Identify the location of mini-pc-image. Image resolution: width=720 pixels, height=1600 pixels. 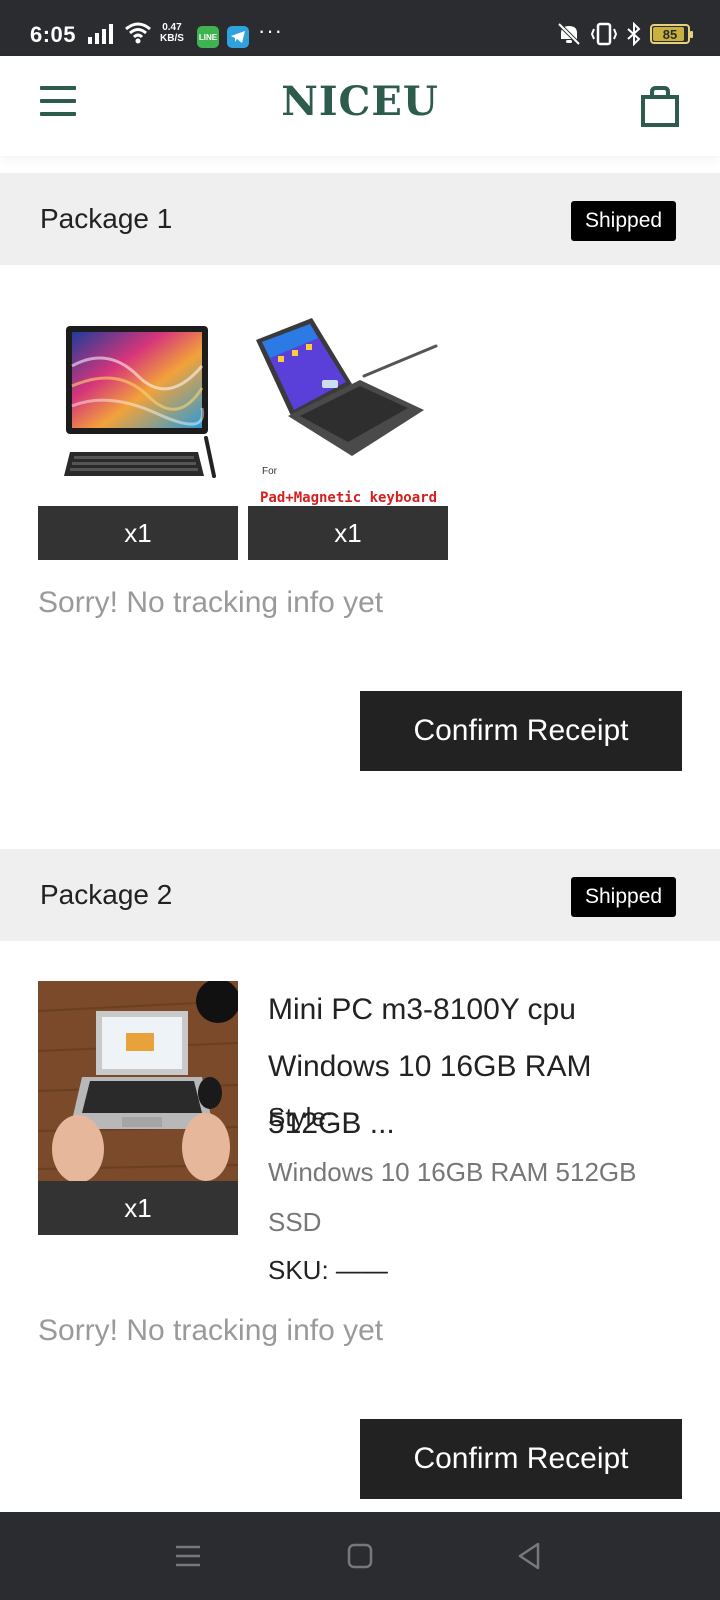
(138, 1081).